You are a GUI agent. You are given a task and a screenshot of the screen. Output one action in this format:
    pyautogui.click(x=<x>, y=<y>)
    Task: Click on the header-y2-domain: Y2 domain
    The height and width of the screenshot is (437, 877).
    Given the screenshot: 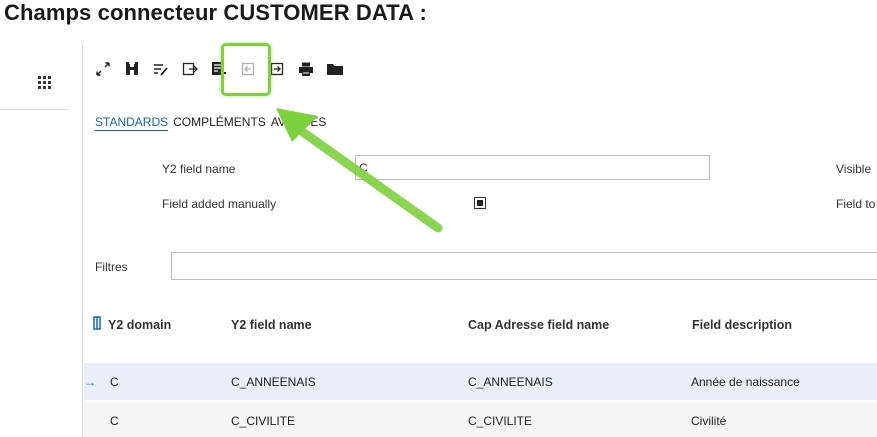 What is the action you would take?
    pyautogui.click(x=139, y=325)
    